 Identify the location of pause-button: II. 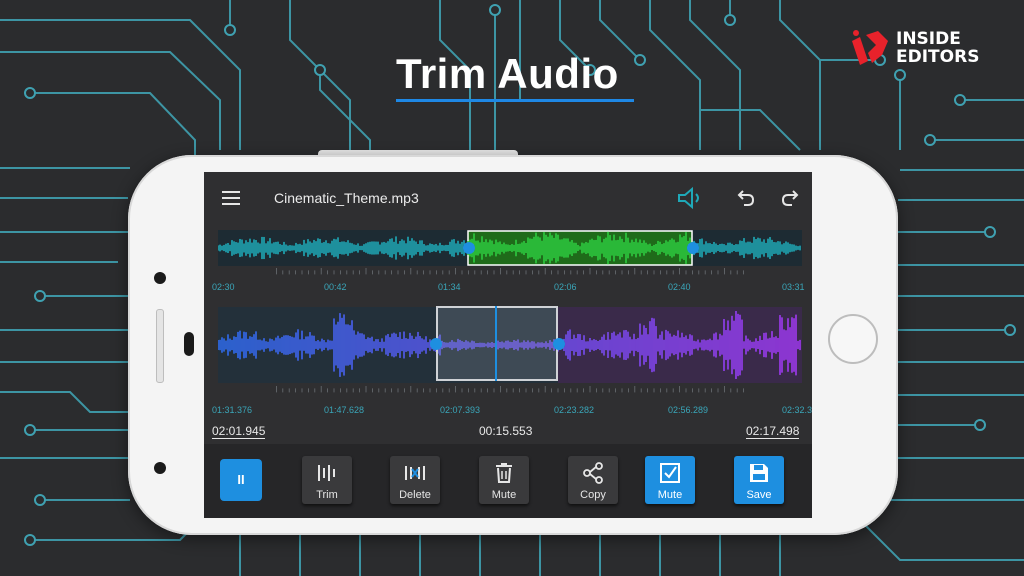
(241, 480).